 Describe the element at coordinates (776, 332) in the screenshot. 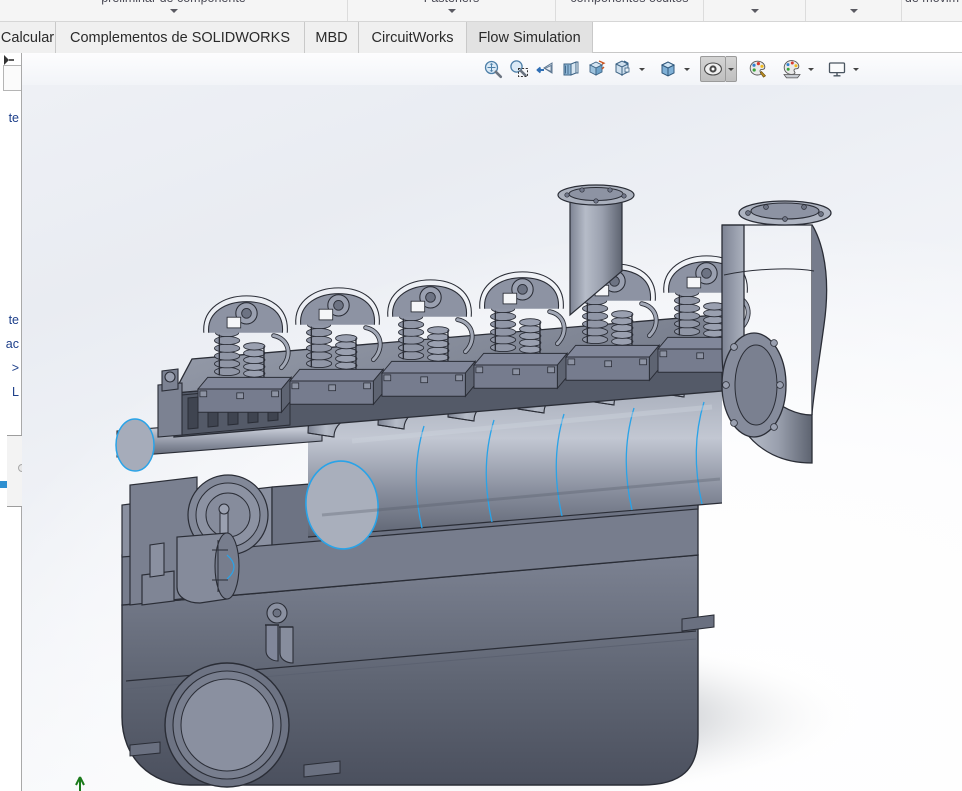

I see `exhaust-outlet-elbow` at that location.